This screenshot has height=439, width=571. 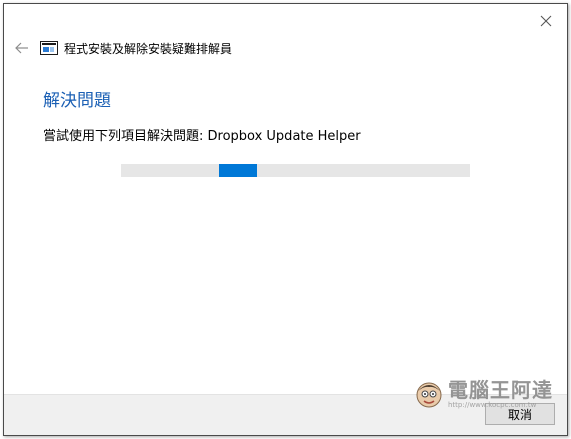 I want to click on watermark-text: 電腦王阿達 http://www.kocpc.com.tw, so click(x=500, y=394).